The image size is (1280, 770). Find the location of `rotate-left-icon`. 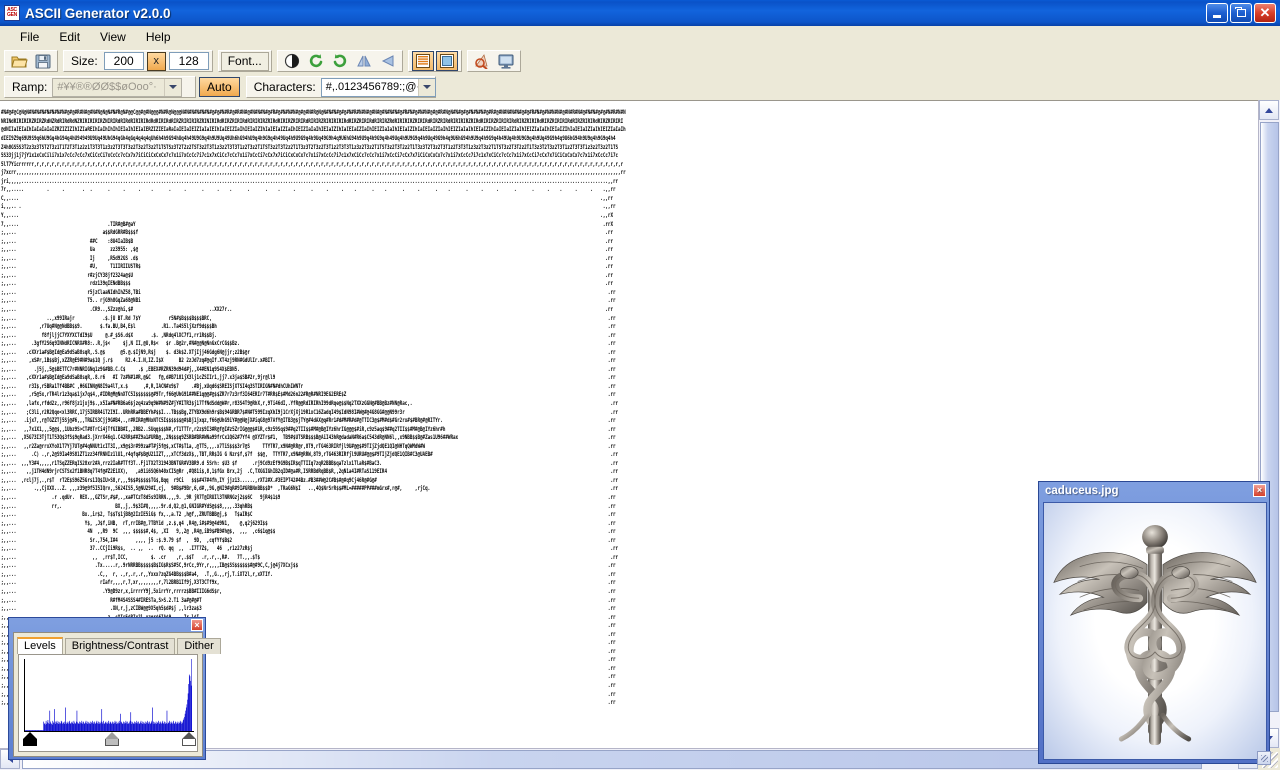

rotate-left-icon is located at coordinates (316, 61).